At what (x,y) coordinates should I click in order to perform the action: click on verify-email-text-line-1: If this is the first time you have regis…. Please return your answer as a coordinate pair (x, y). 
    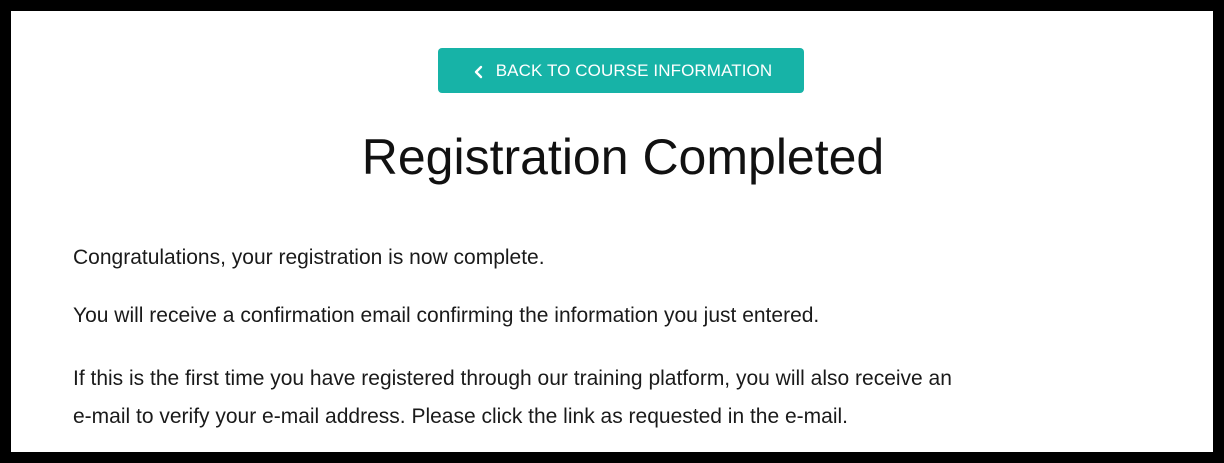
    Looking at the image, I should click on (512, 378).